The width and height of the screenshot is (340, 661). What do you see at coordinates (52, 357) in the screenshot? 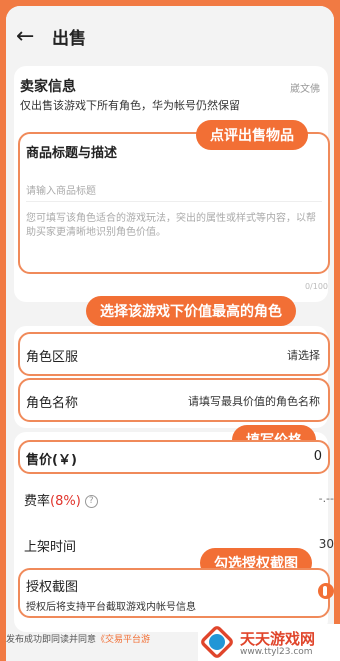
I see `role-server-label: 角色区服` at bounding box center [52, 357].